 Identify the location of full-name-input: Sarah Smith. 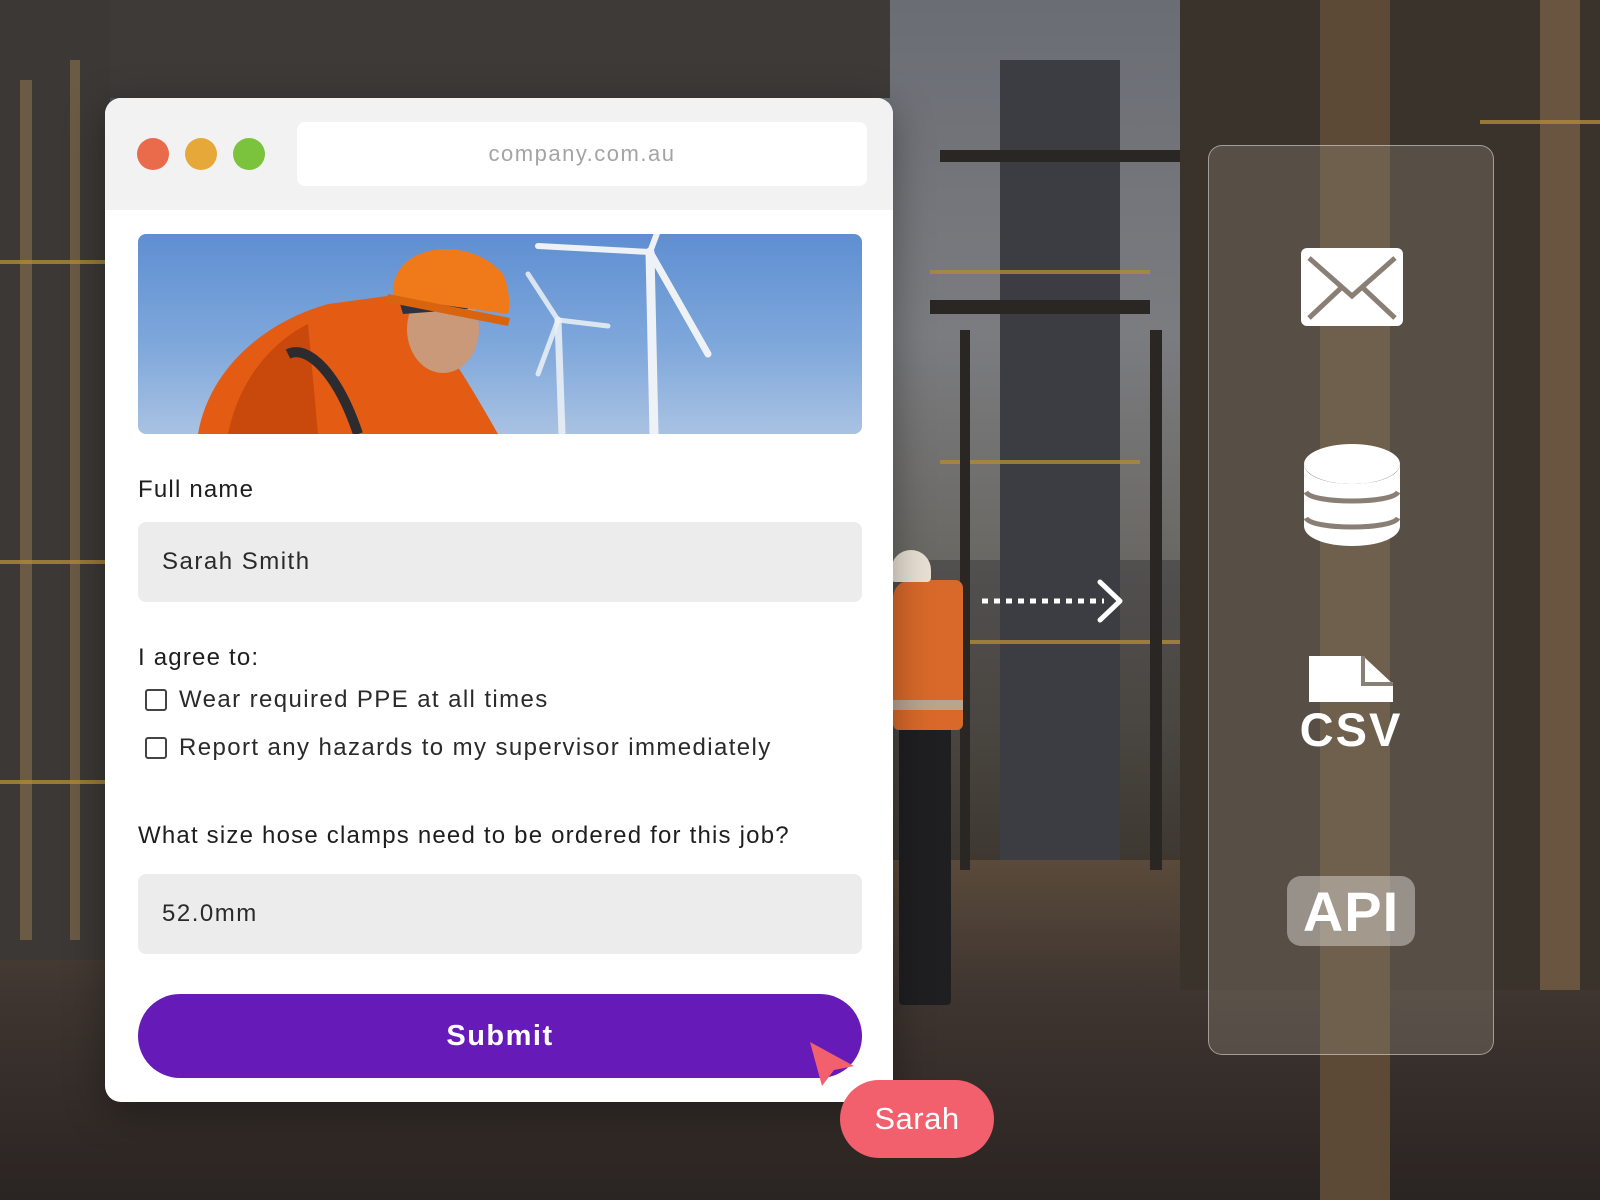
(500, 562).